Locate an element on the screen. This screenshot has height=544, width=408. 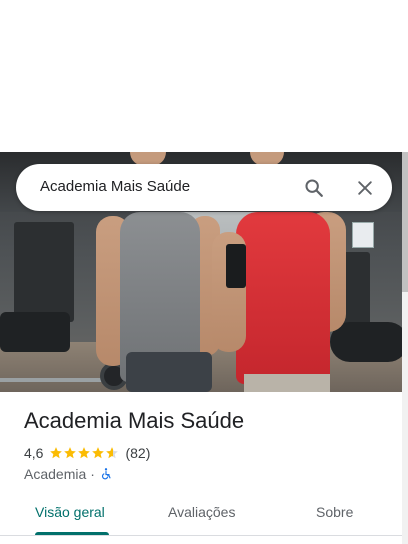
search-icon is located at coordinates (314, 188).